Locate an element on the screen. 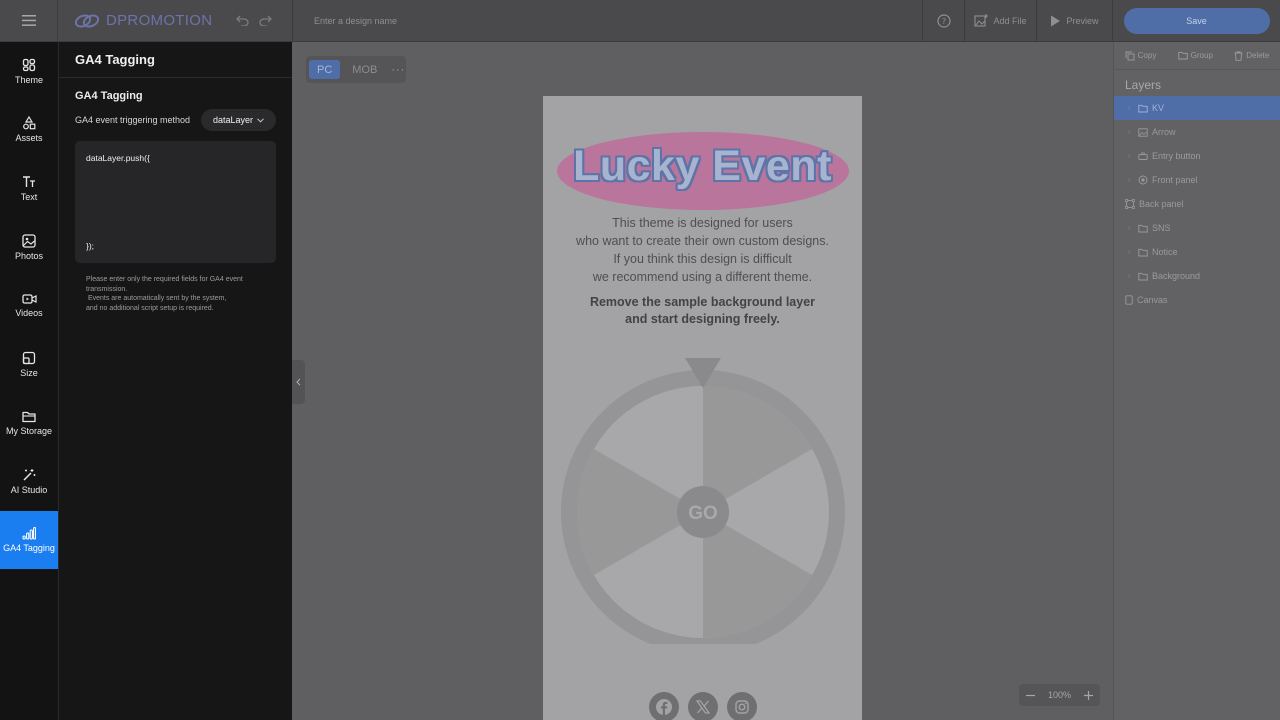  rail-item-videos: Videos is located at coordinates (29, 305).